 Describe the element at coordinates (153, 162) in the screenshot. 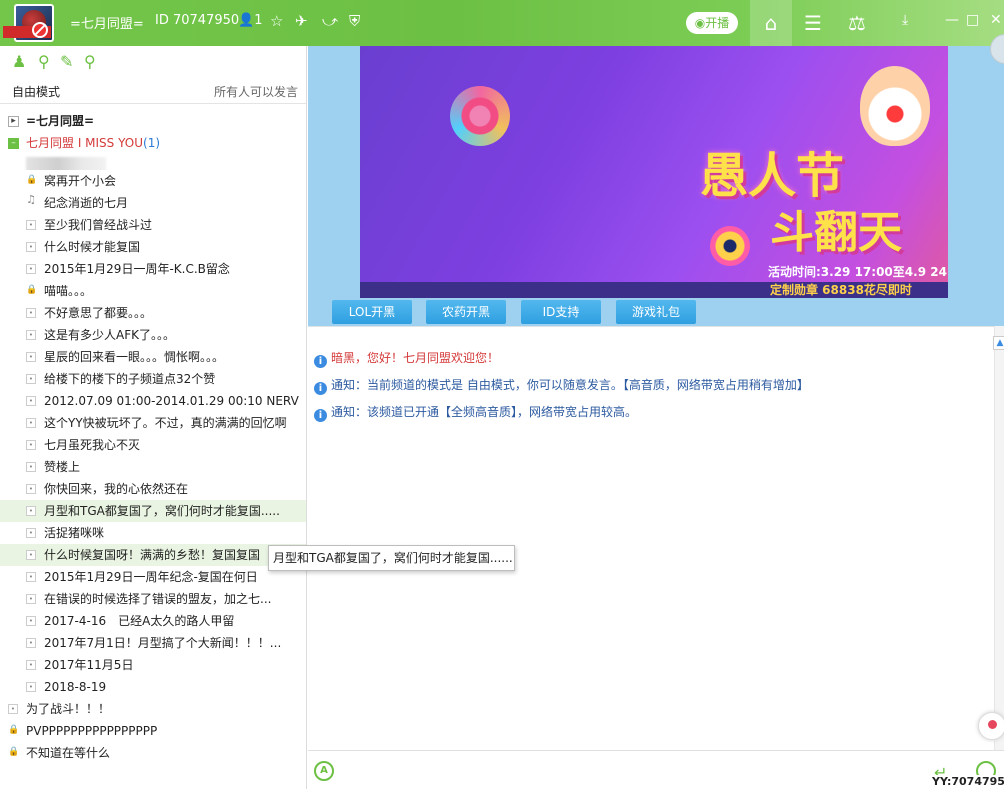

I see `blurred-user` at that location.